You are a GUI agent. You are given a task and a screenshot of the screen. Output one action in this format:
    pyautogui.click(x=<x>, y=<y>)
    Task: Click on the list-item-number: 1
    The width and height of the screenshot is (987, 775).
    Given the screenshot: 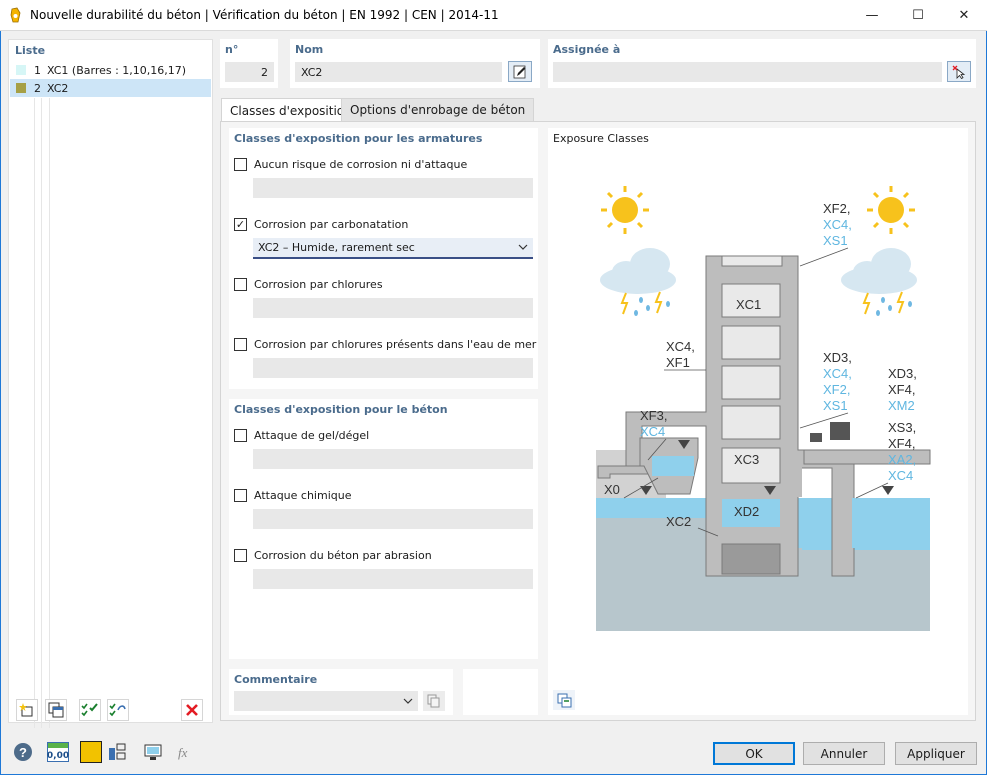 What is the action you would take?
    pyautogui.click(x=37, y=70)
    